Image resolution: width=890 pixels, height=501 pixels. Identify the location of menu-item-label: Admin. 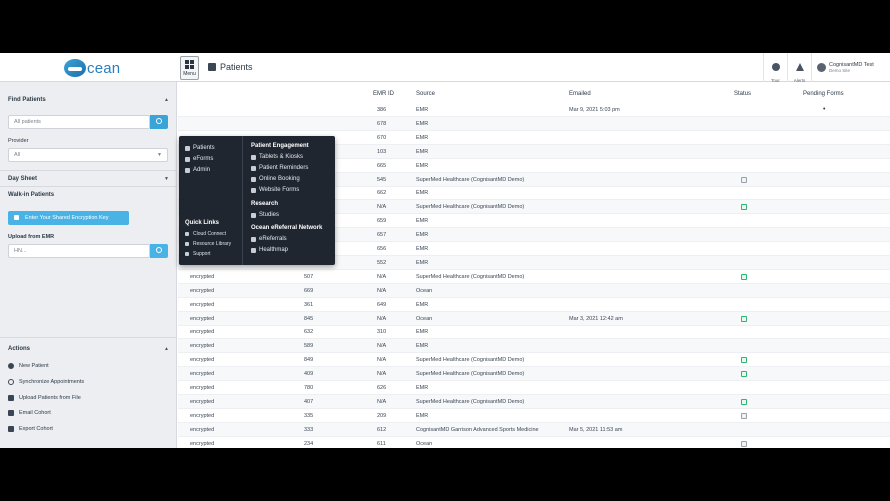
(202, 170).